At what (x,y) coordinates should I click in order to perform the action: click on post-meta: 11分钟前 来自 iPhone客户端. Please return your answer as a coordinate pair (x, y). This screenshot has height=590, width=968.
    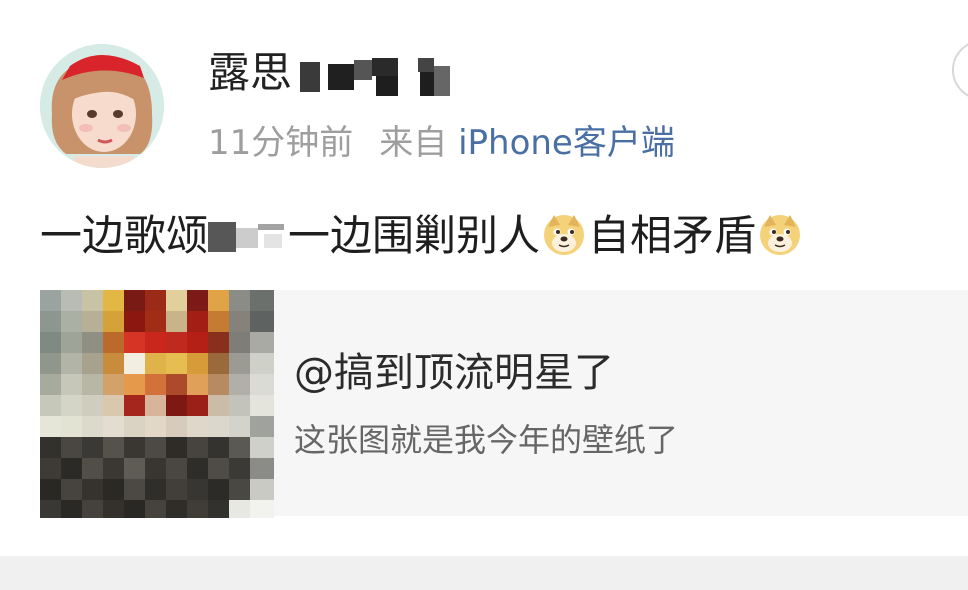
    Looking at the image, I should click on (441, 143).